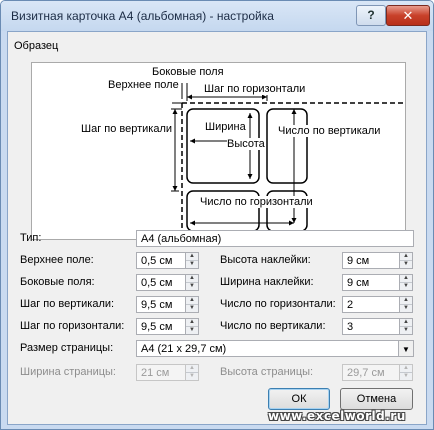 This screenshot has width=434, height=430. What do you see at coordinates (57, 260) in the screenshot?
I see `top-margin-label: Верхнее поле:` at bounding box center [57, 260].